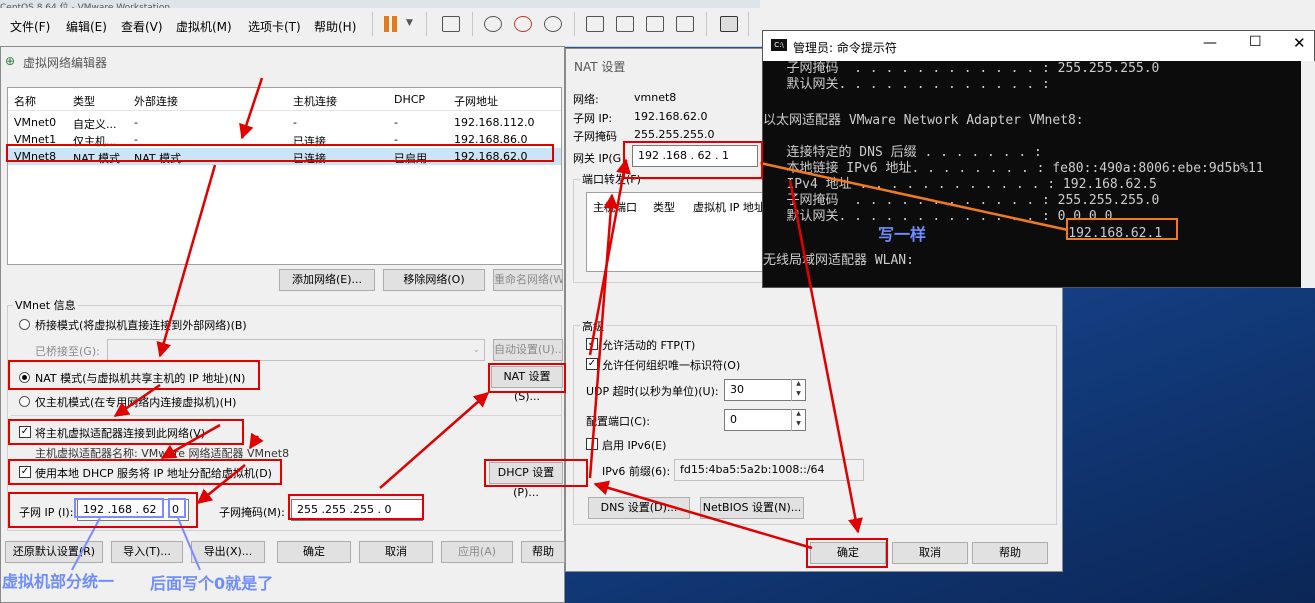  I want to click on highlight-dhcp-settings, so click(536, 473).